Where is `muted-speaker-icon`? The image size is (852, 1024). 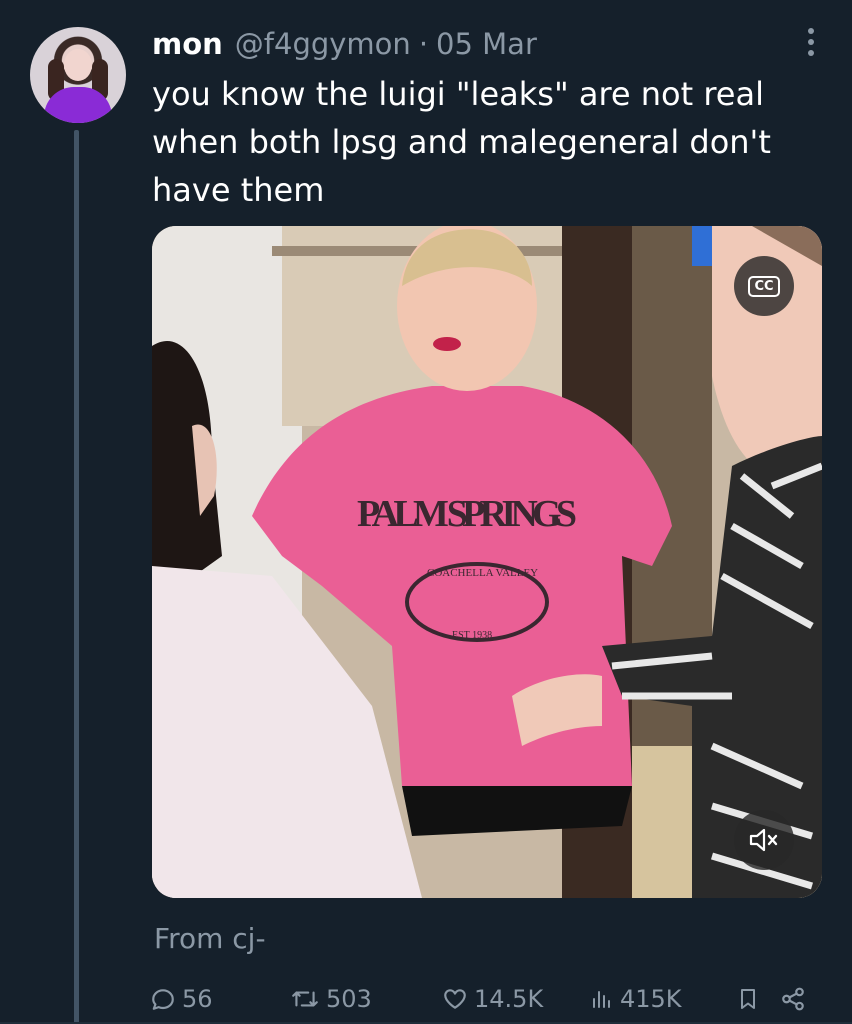 muted-speaker-icon is located at coordinates (763, 840).